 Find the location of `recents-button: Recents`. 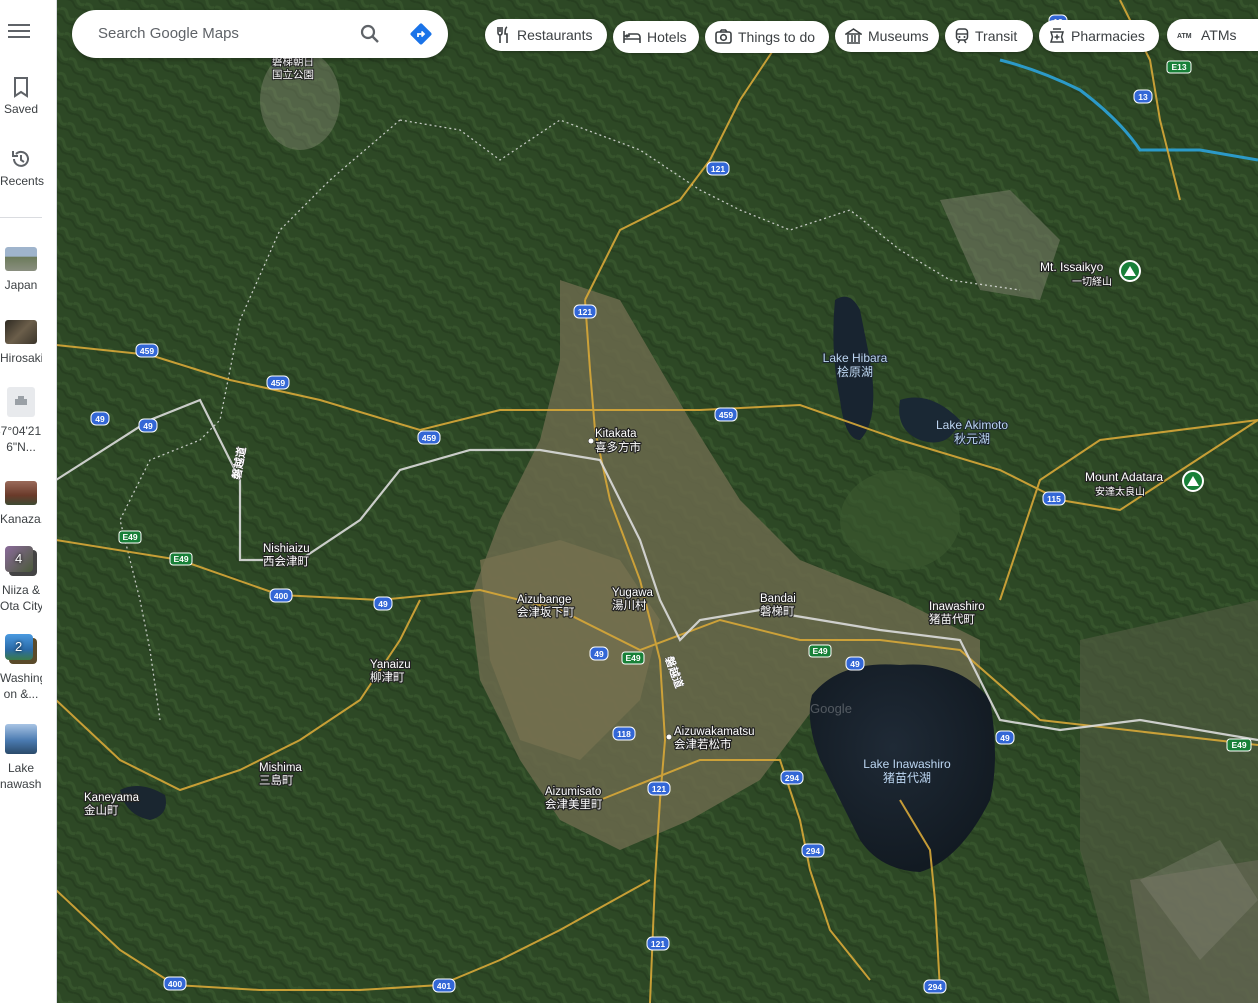

recents-button: Recents is located at coordinates (22, 168).